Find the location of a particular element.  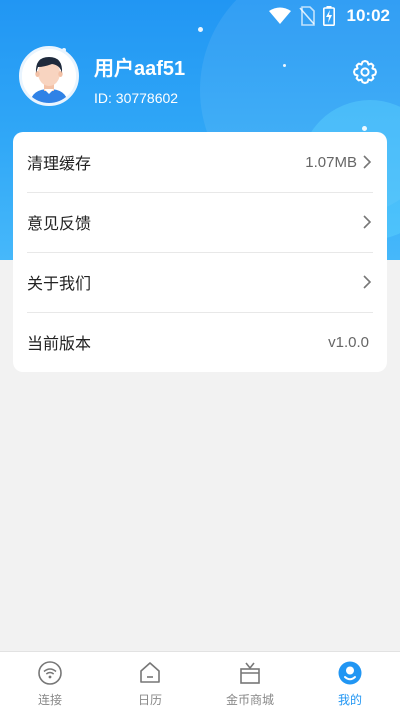

version-value: v1.0.0 is located at coordinates (348, 342).